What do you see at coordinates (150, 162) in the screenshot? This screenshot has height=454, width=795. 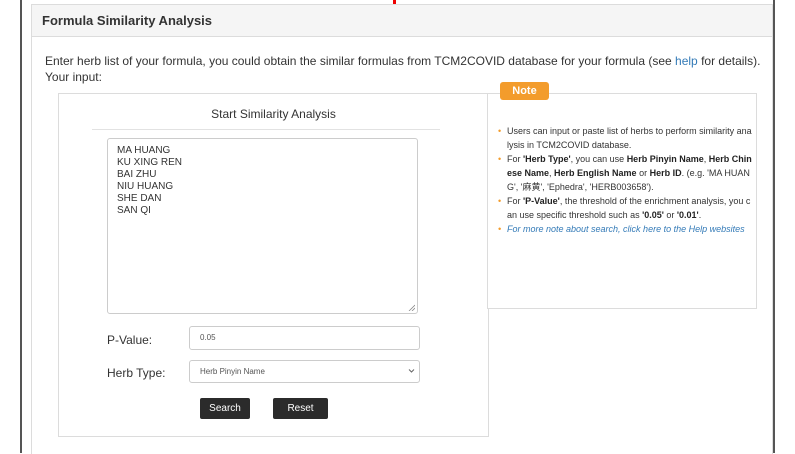 I see `herb-line: KU XING REN` at bounding box center [150, 162].